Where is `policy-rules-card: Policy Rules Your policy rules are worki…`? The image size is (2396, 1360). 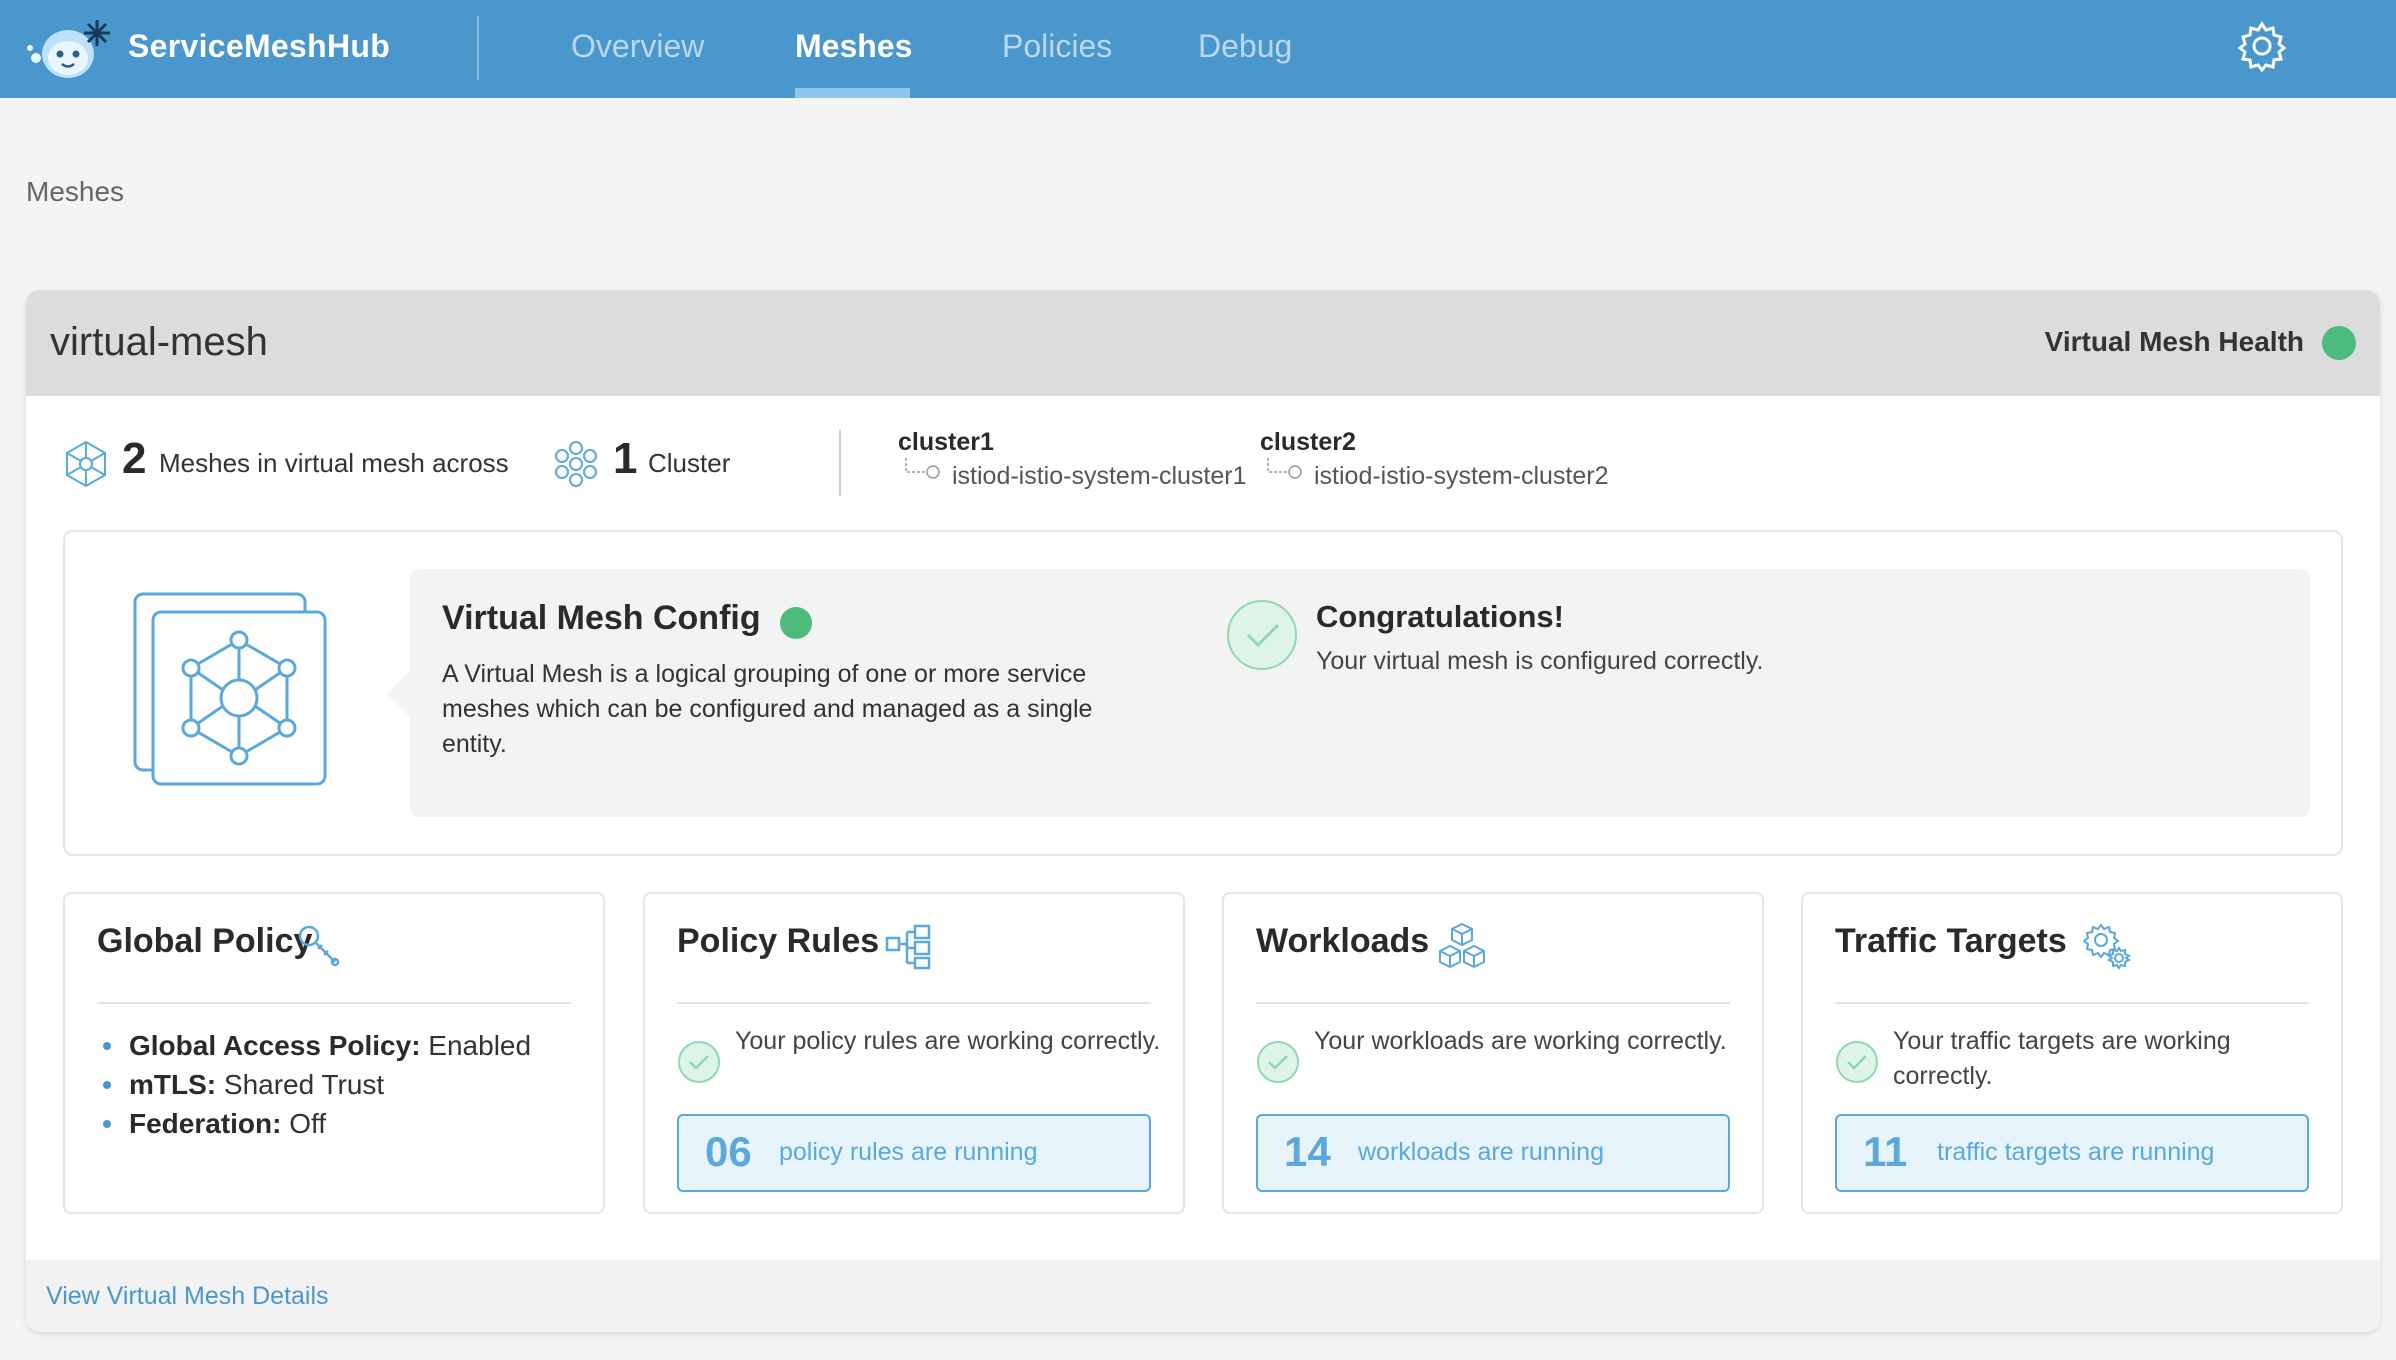
policy-rules-card: Policy Rules Your policy rules are worki… is located at coordinates (914, 1053).